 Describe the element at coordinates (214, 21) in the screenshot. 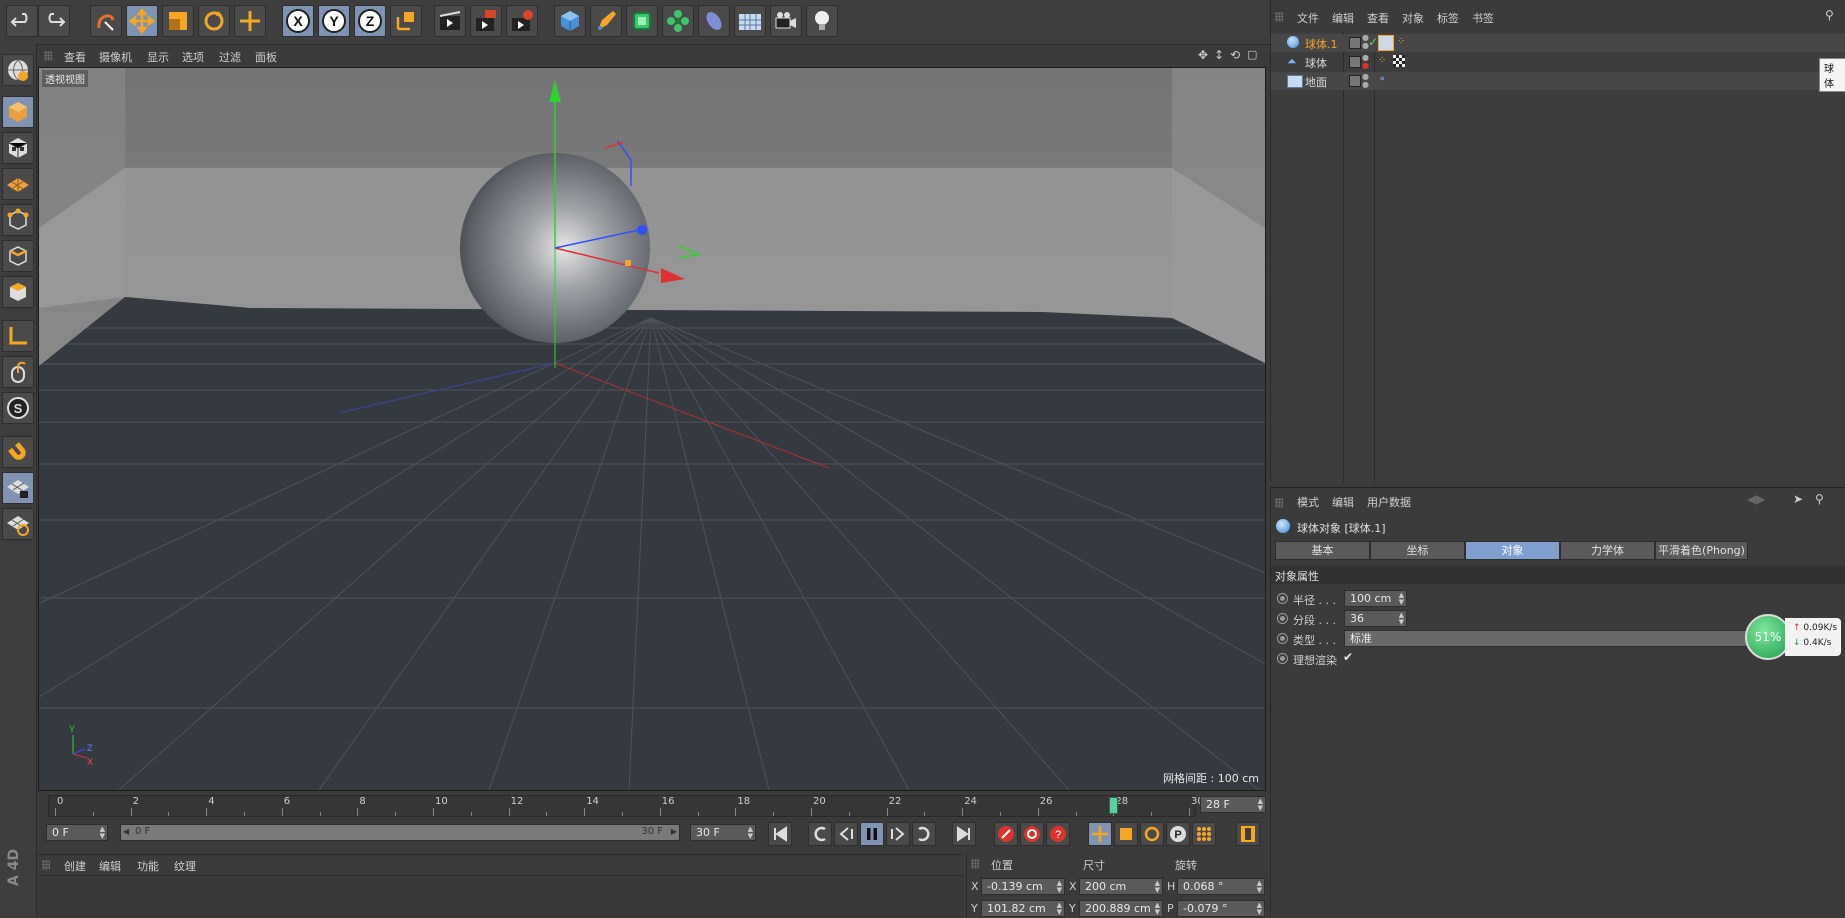

I see `rotate-icon` at that location.